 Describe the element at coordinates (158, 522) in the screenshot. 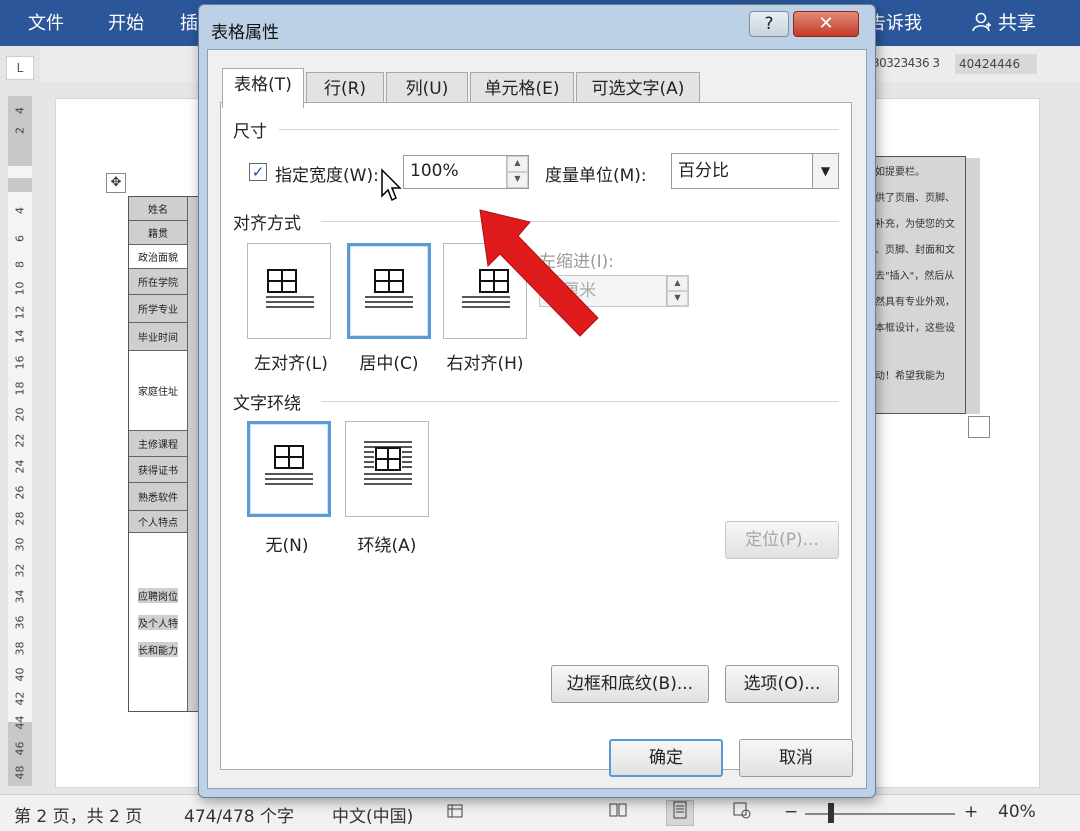

I see `table-row: 个人特点` at that location.